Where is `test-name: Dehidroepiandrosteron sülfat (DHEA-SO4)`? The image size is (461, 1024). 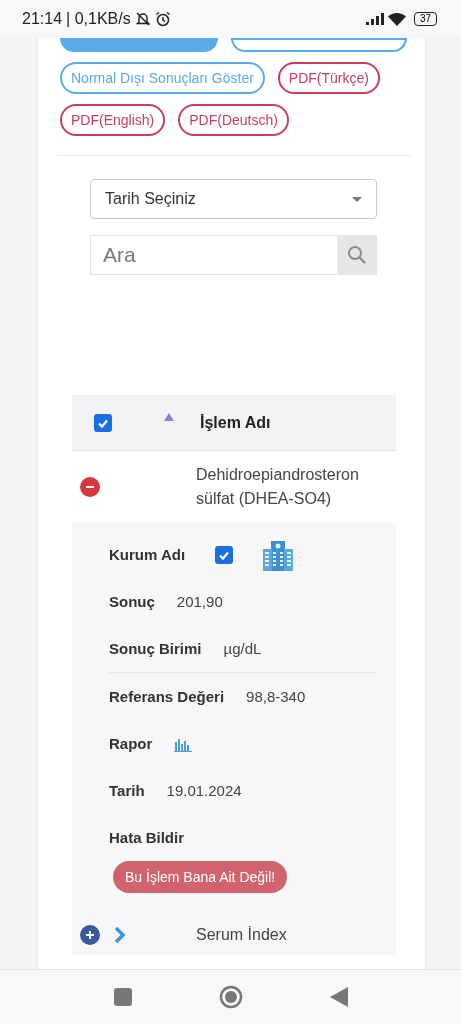
test-name: Dehidroepiandrosteron sülfat (DHEA-SO4) is located at coordinates (278, 487).